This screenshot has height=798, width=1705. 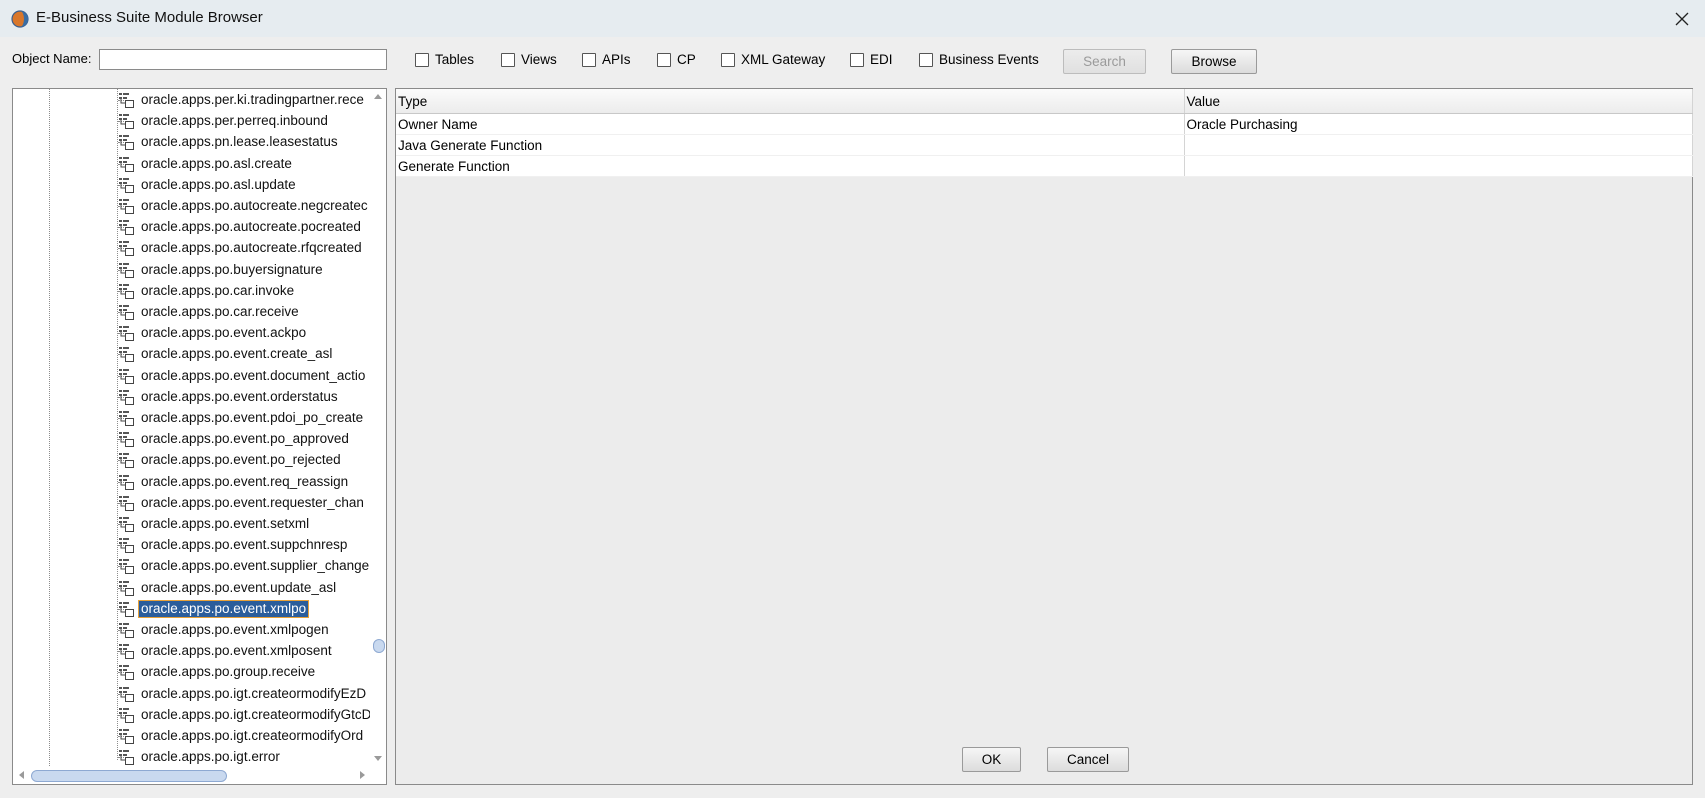 What do you see at coordinates (218, 290) in the screenshot?
I see `tree-item-label: oracle.apps.po.car.invoke` at bounding box center [218, 290].